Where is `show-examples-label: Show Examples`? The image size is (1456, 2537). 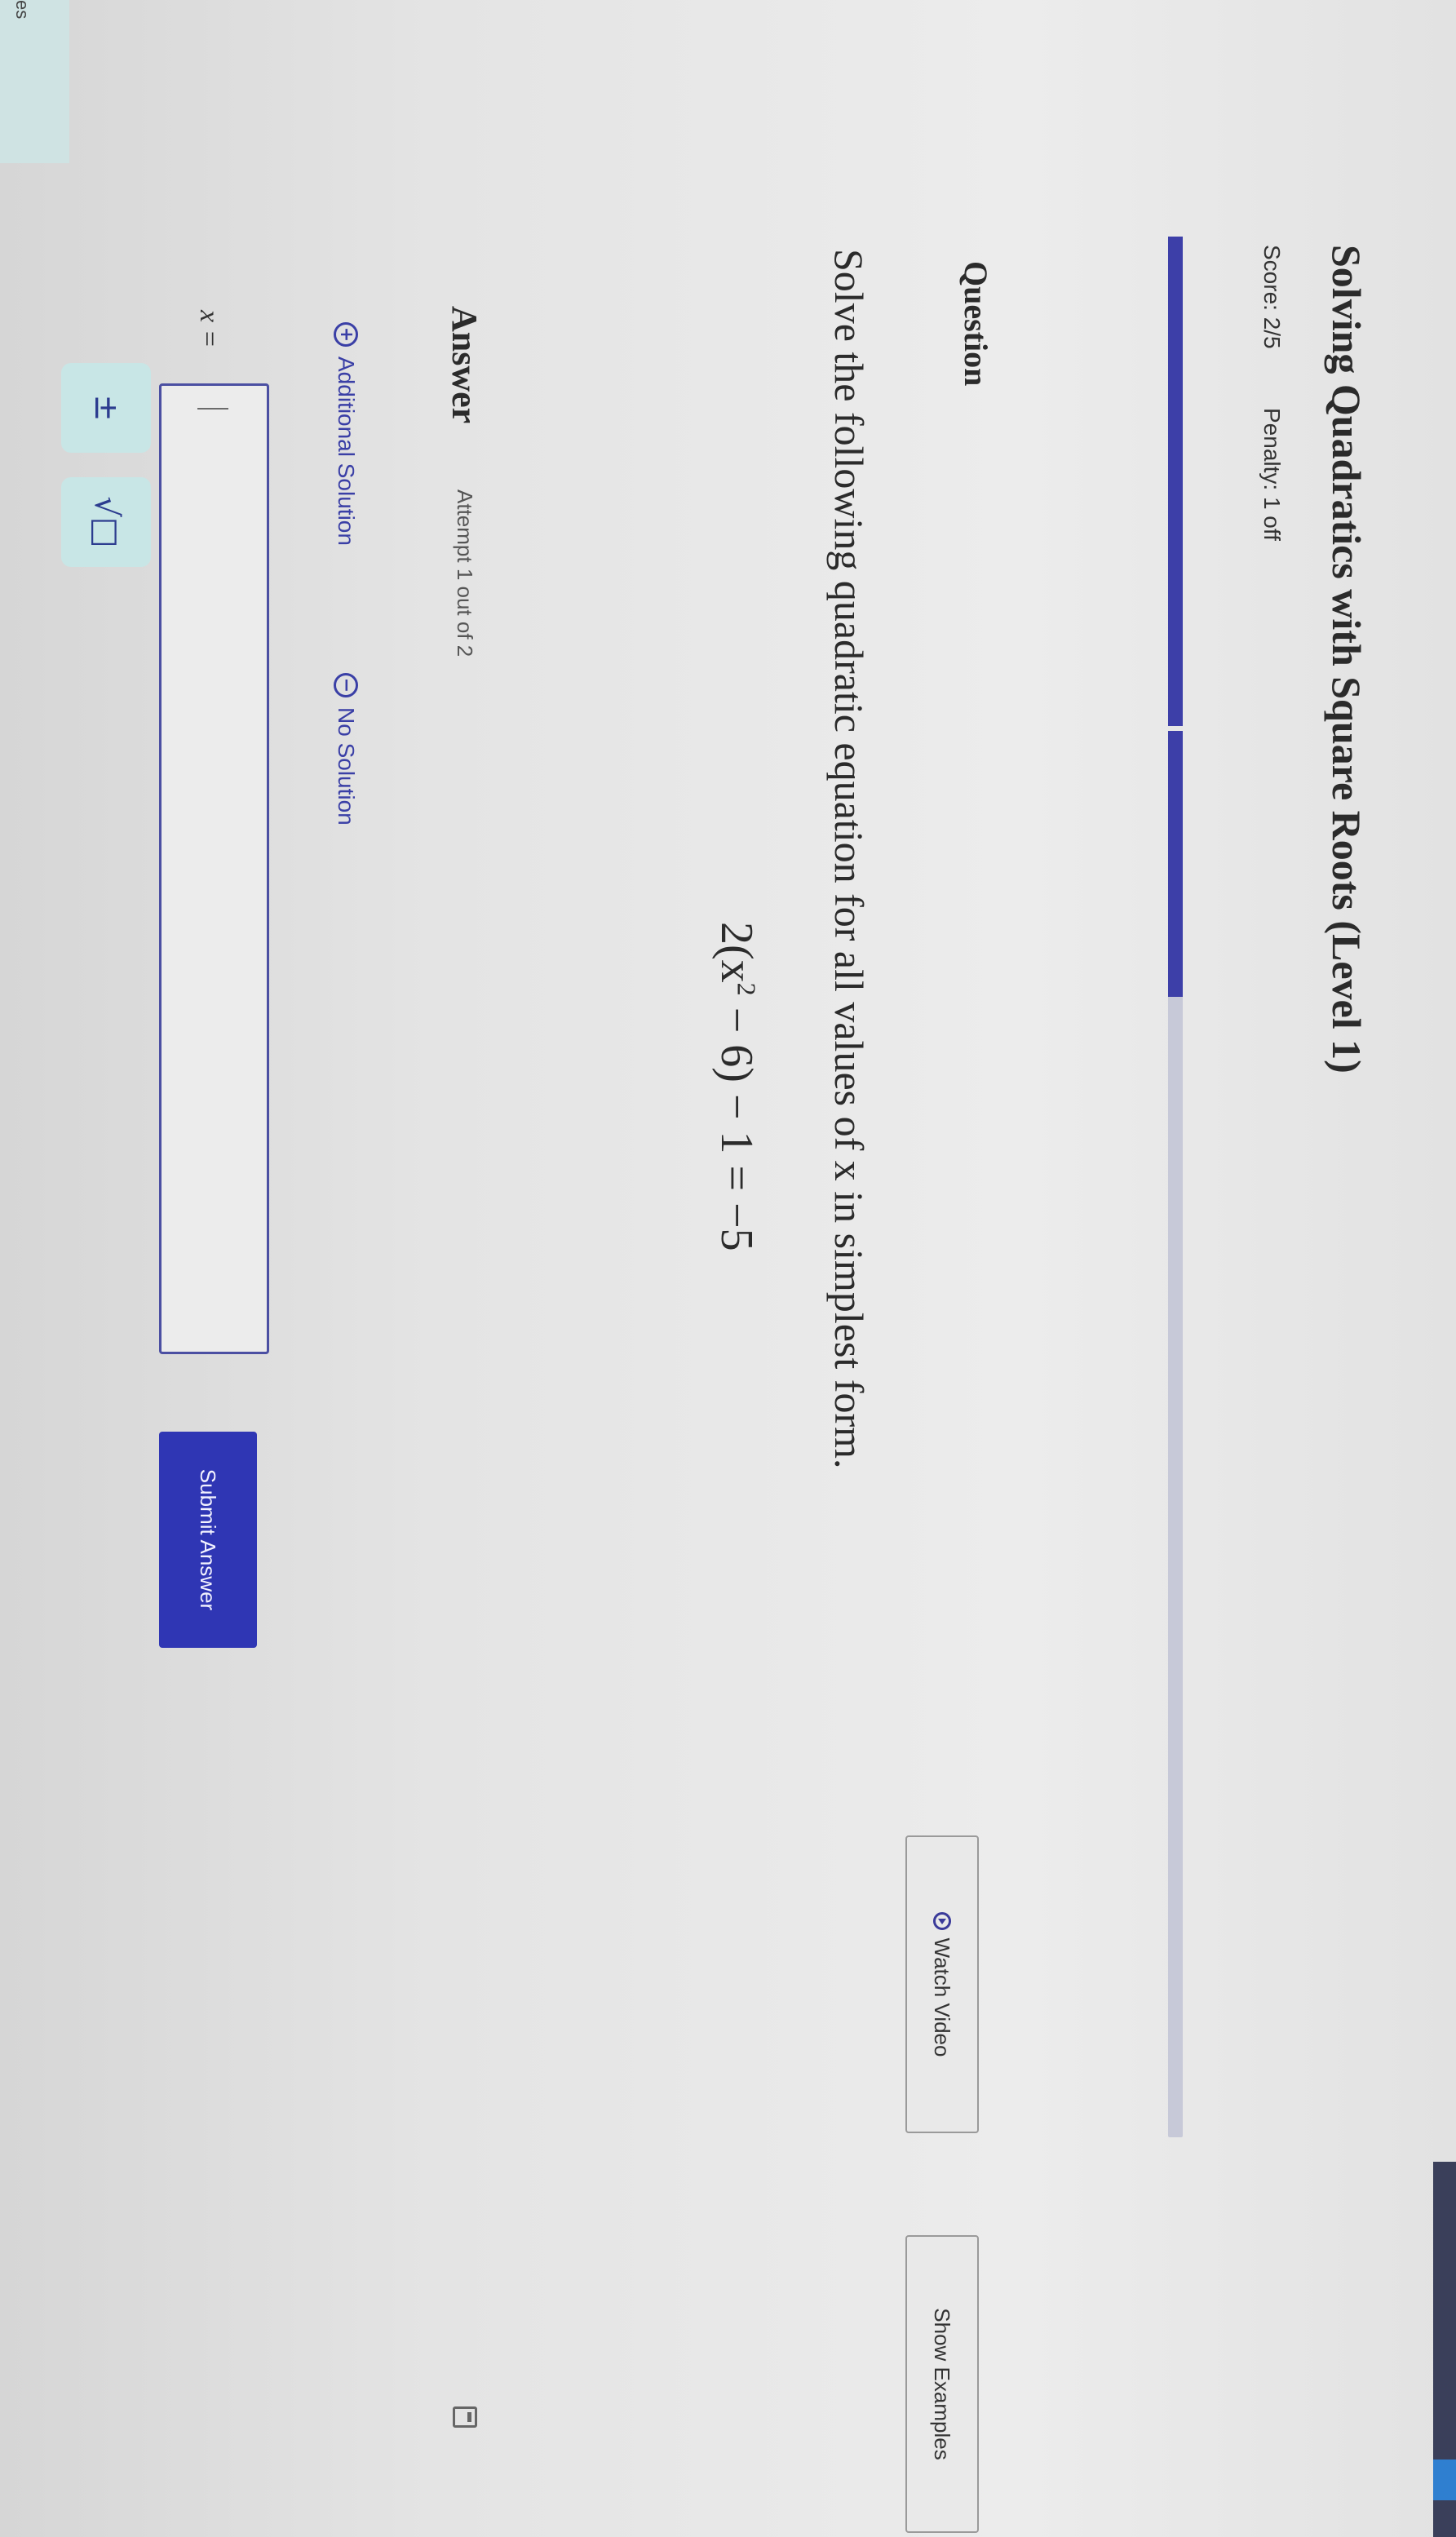 show-examples-label: Show Examples is located at coordinates (942, 2384).